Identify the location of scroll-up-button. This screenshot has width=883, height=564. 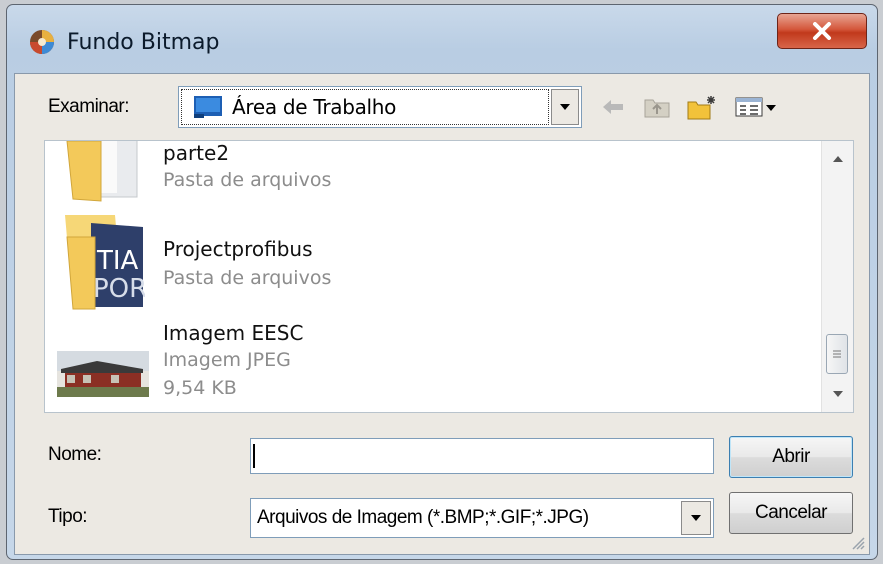
(837, 159).